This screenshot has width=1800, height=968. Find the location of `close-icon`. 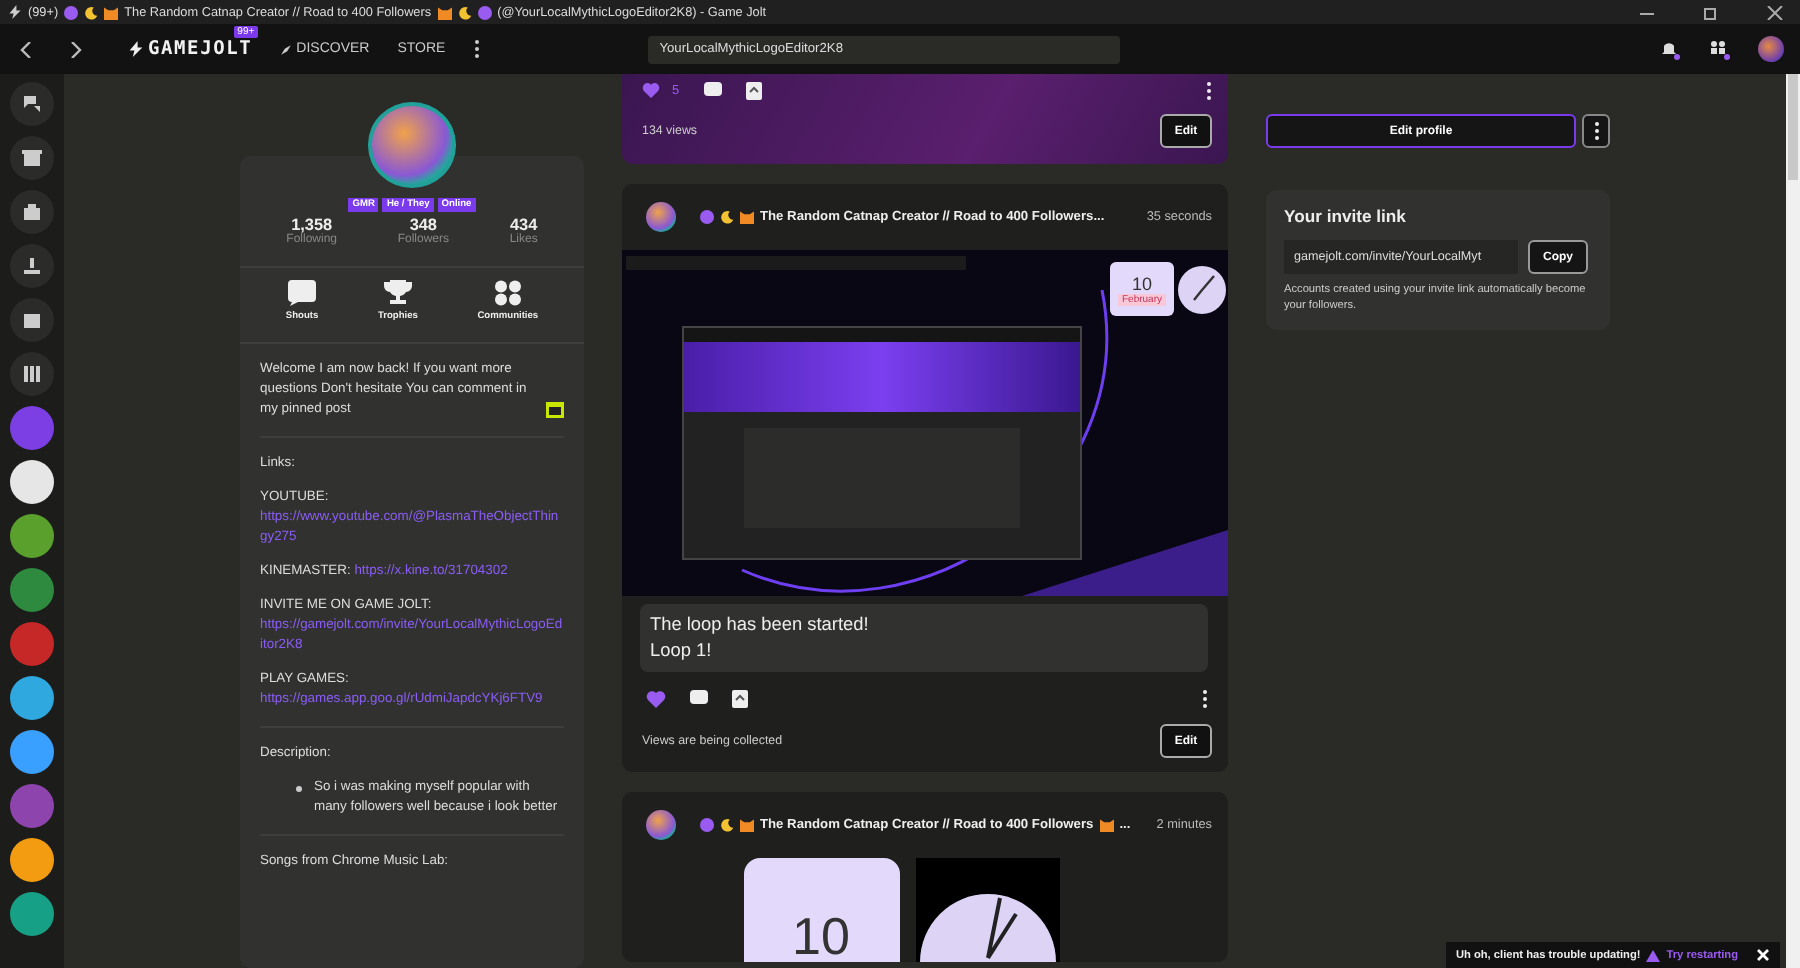

close-icon is located at coordinates (1775, 12).